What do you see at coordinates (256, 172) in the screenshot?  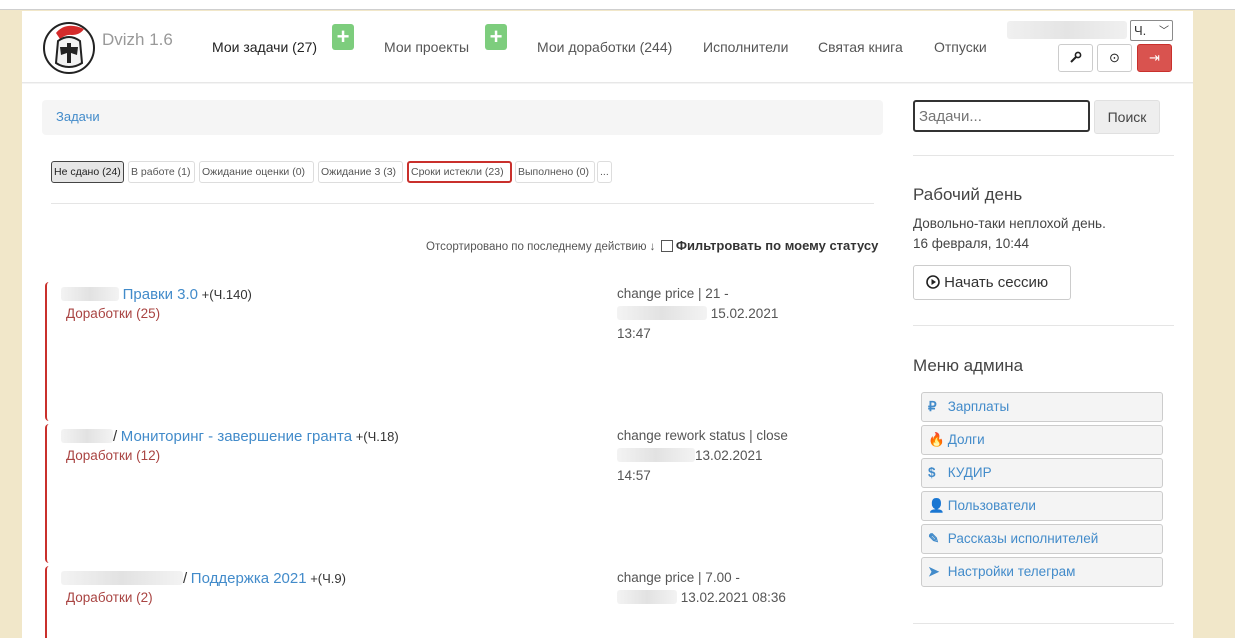 I see `filter-awaiting-estimate: Ожидание оценки (0)` at bounding box center [256, 172].